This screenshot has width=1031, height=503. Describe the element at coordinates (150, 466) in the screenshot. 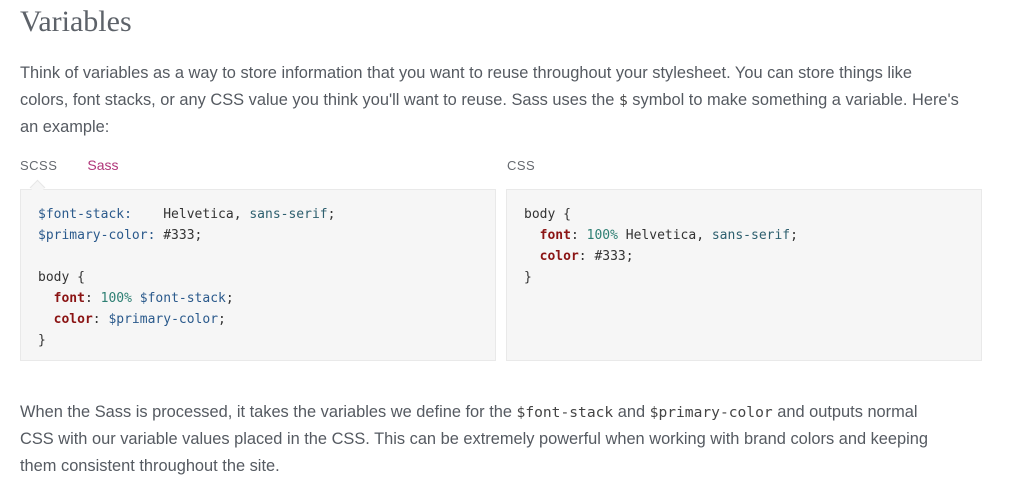

I see `outro-line-3: them consistent throughout the site.` at that location.